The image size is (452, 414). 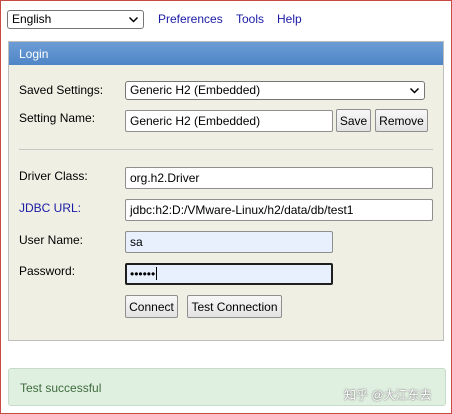 What do you see at coordinates (195, 90) in the screenshot?
I see `saved-settings-value: Generic H2 (Embedded)` at bounding box center [195, 90].